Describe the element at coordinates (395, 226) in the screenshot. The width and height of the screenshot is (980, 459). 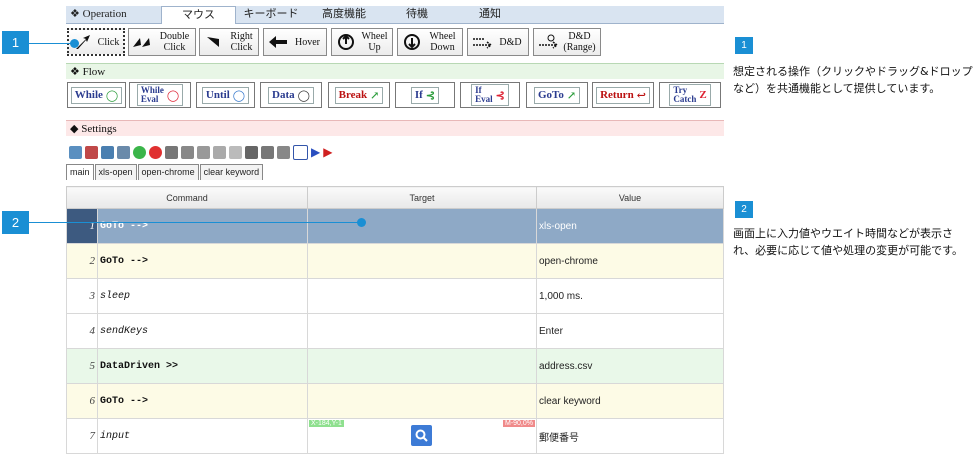
I see `table-row: 1 GoTo --> xls-open` at that location.